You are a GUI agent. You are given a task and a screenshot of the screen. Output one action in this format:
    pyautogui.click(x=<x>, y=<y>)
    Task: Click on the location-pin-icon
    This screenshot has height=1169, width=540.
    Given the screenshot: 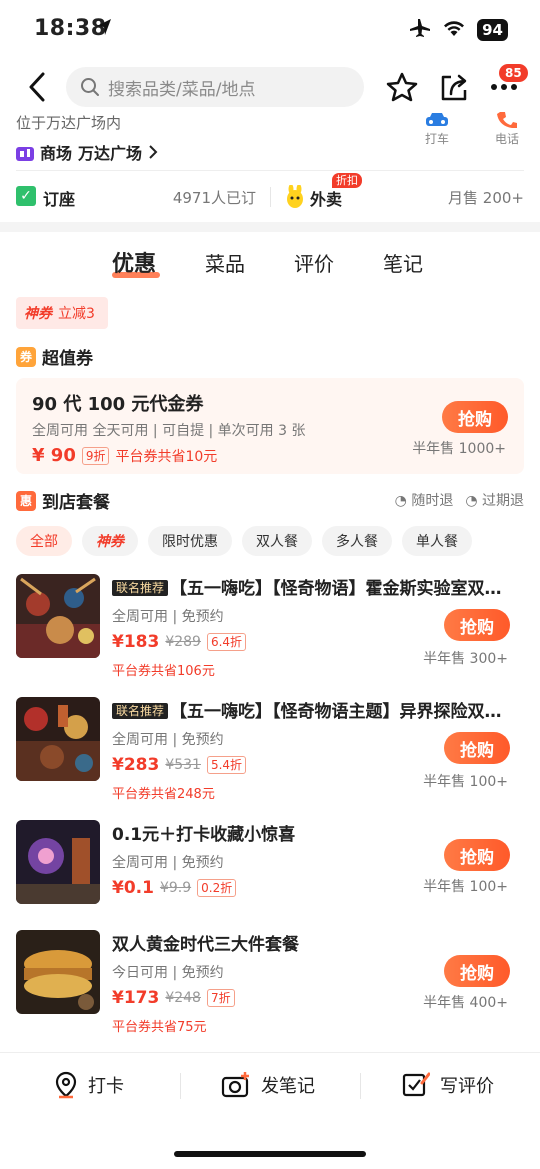 What is the action you would take?
    pyautogui.click(x=66, y=1085)
    